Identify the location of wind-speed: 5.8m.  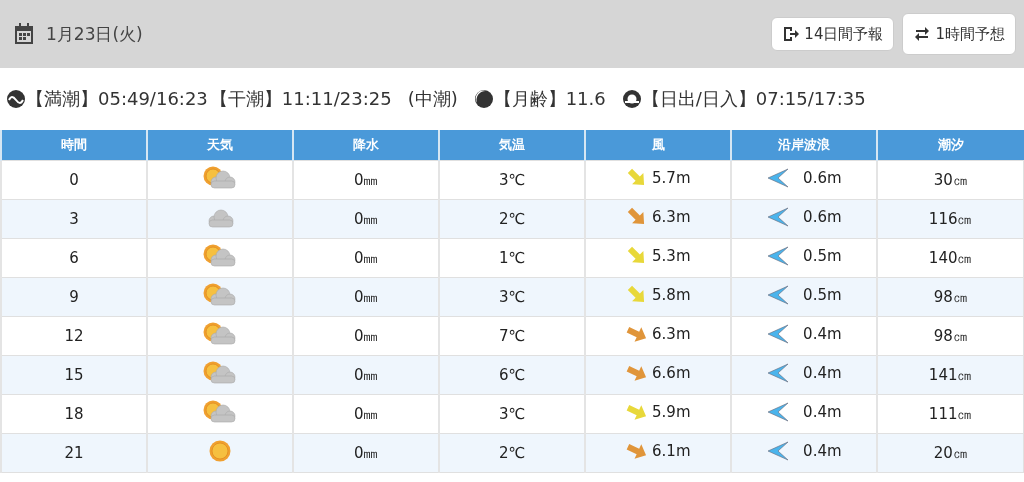
(671, 295).